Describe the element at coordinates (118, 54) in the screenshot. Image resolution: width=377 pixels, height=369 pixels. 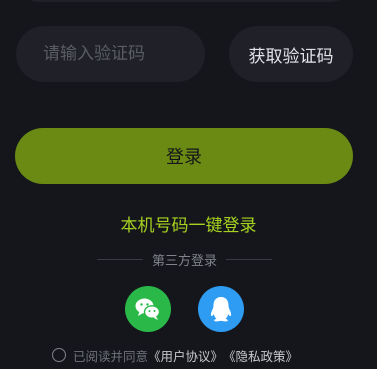
I see `verification-code-input` at that location.